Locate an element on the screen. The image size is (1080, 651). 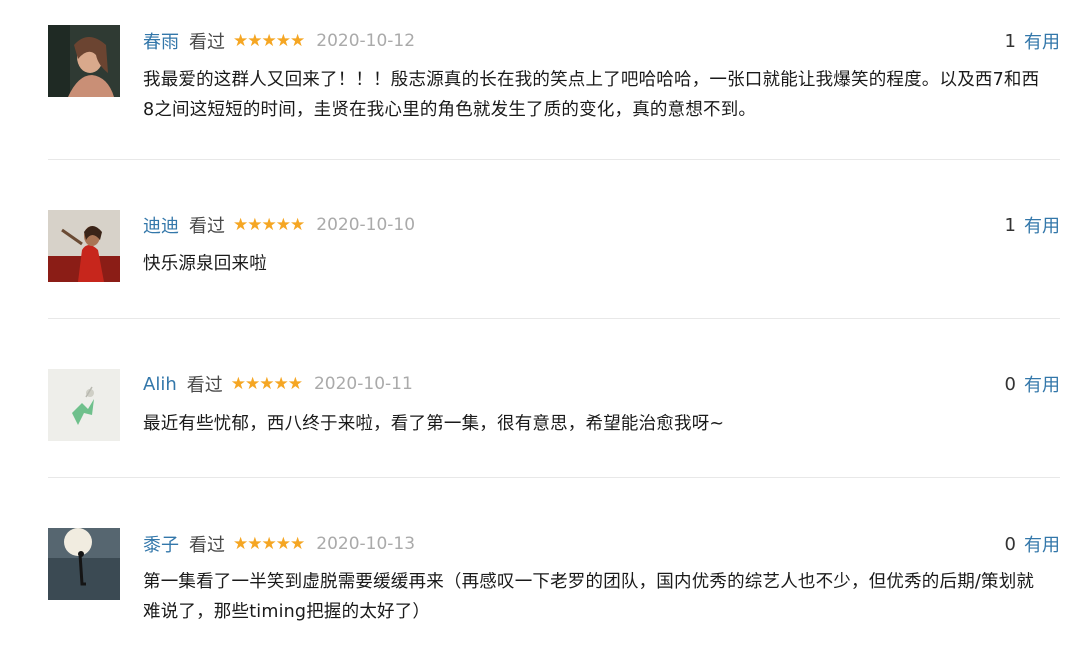
review-meta: 迪迪 看过 ★ ★ ★ ★ ★ 2020-10-10 is located at coordinates (279, 225).